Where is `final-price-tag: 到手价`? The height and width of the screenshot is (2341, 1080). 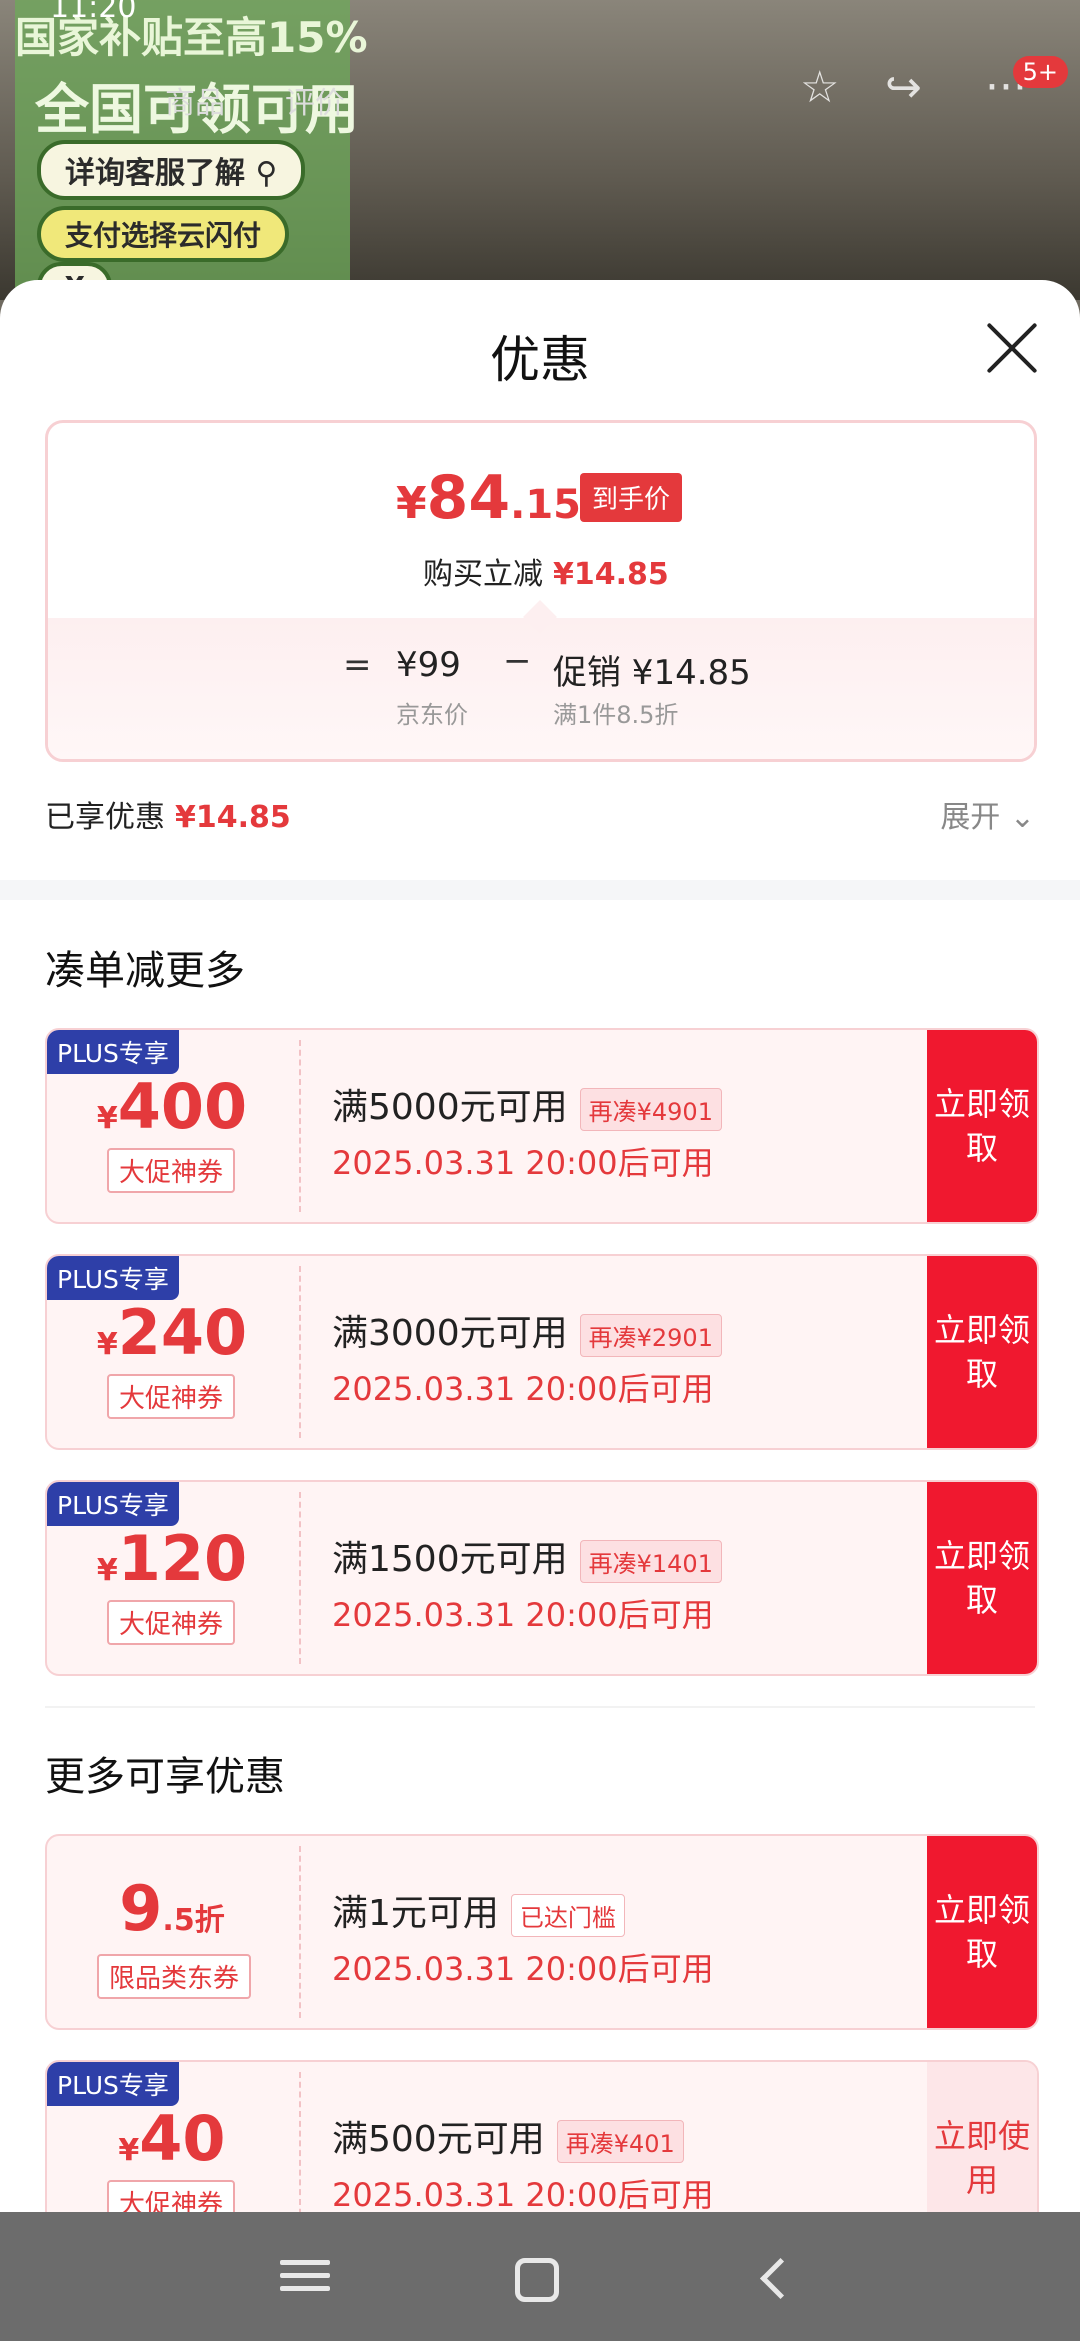
final-price-tag: 到手价 is located at coordinates (631, 497).